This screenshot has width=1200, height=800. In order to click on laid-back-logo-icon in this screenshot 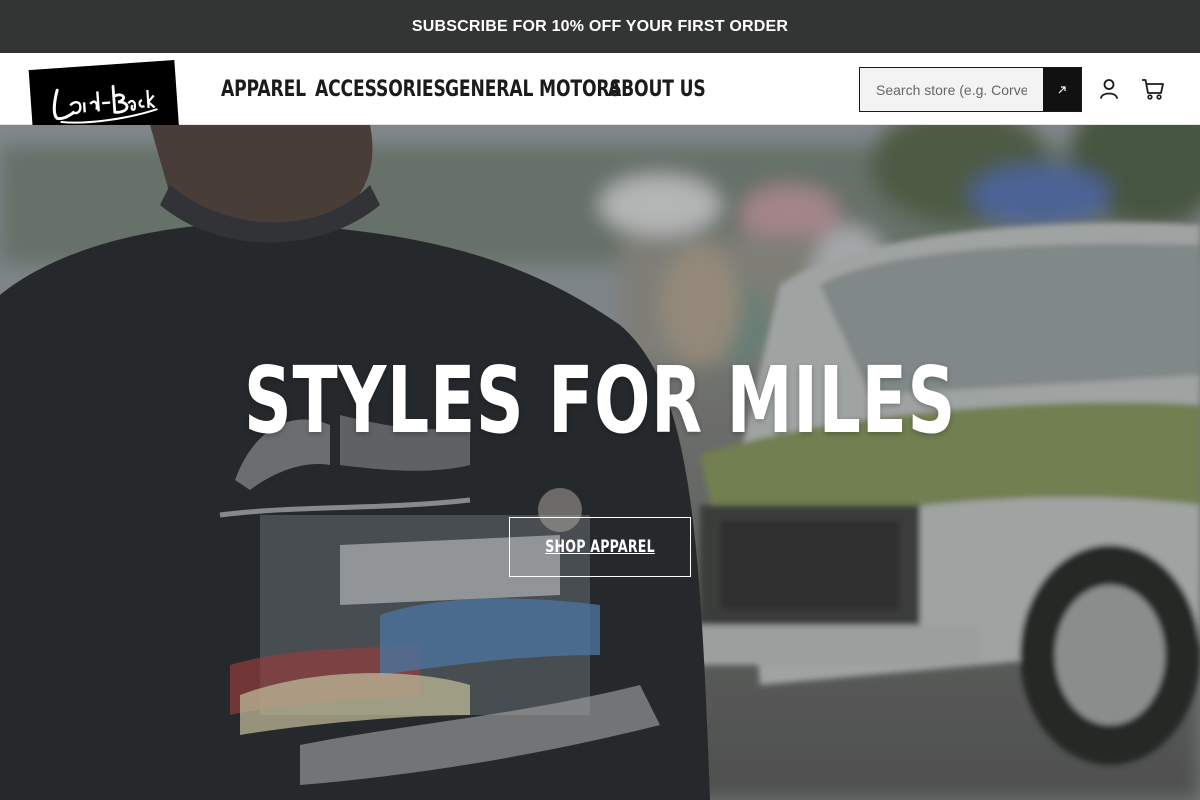, I will do `click(105, 104)`.